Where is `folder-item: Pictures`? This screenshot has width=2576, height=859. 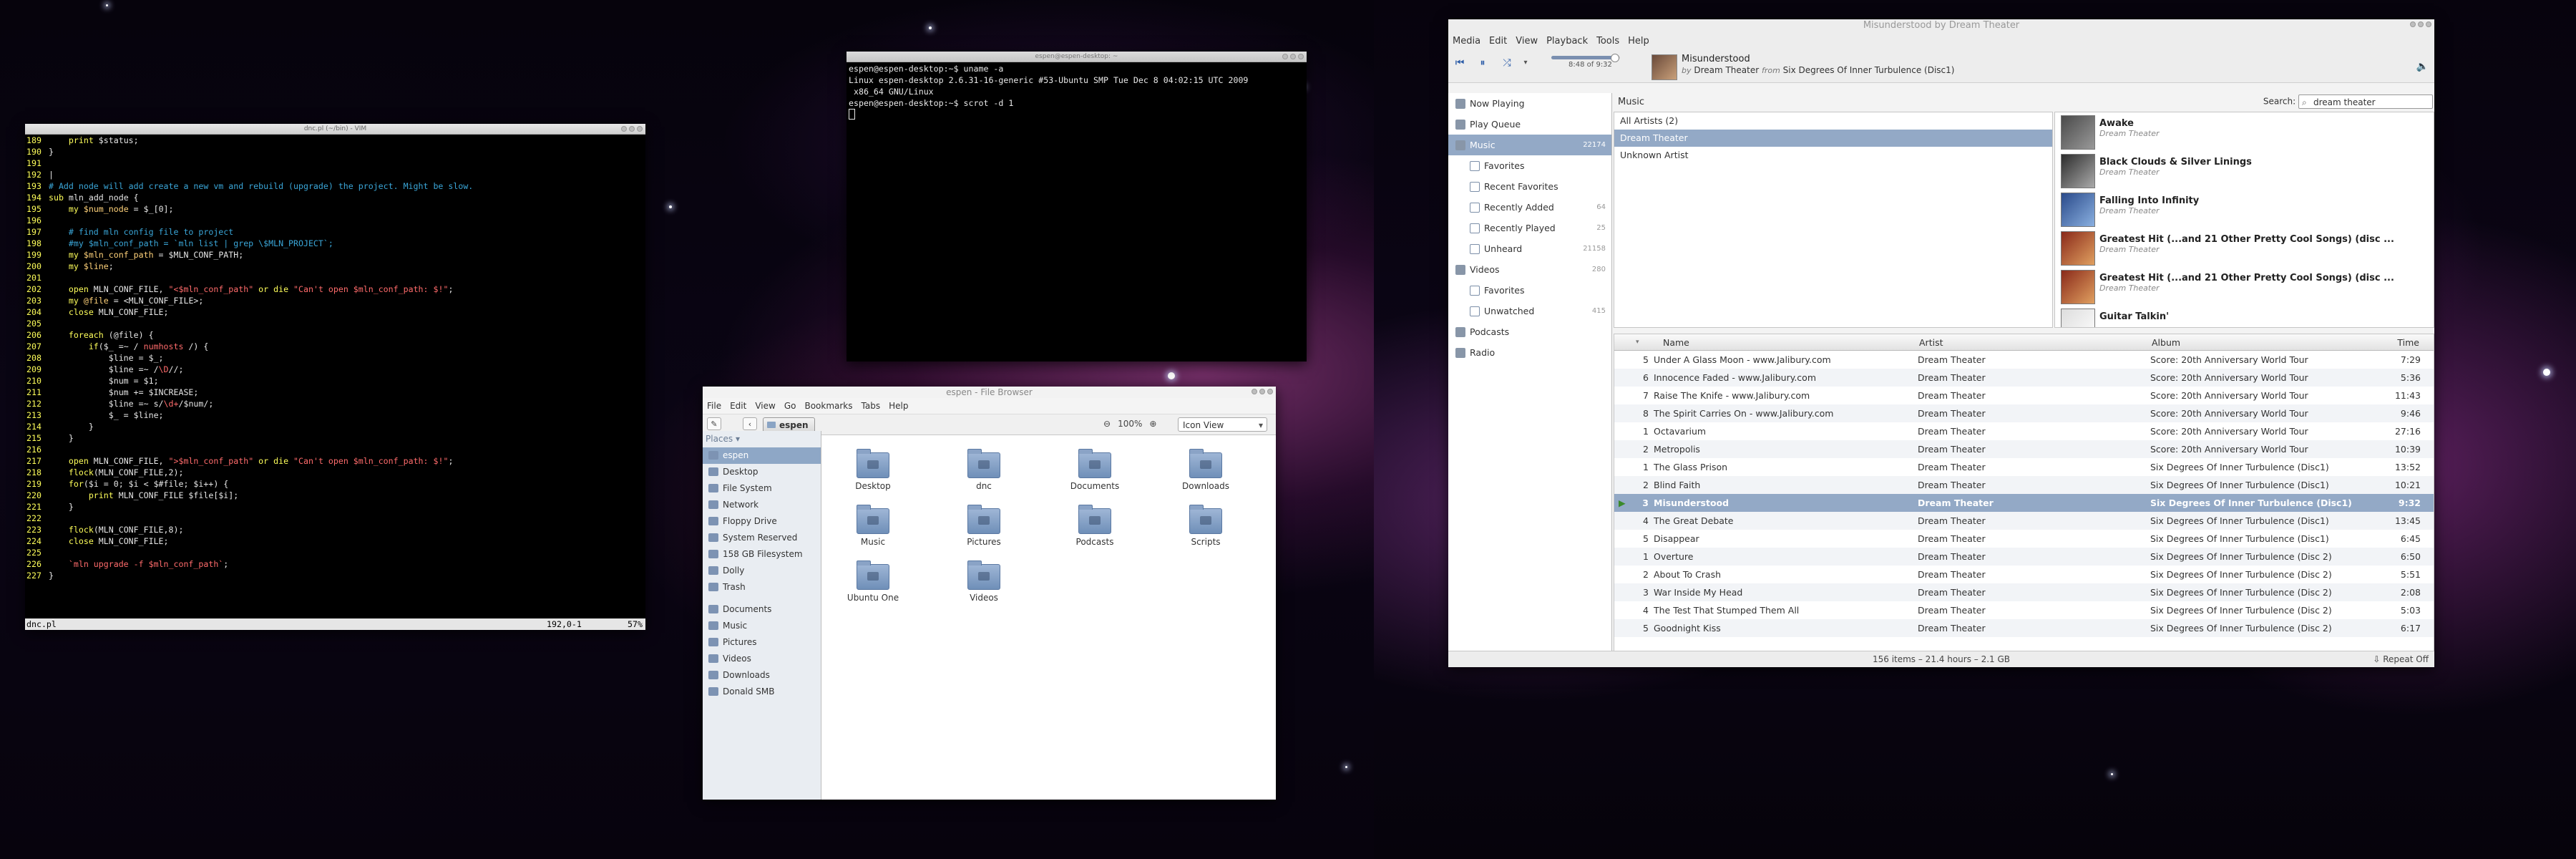 folder-item: Pictures is located at coordinates (984, 526).